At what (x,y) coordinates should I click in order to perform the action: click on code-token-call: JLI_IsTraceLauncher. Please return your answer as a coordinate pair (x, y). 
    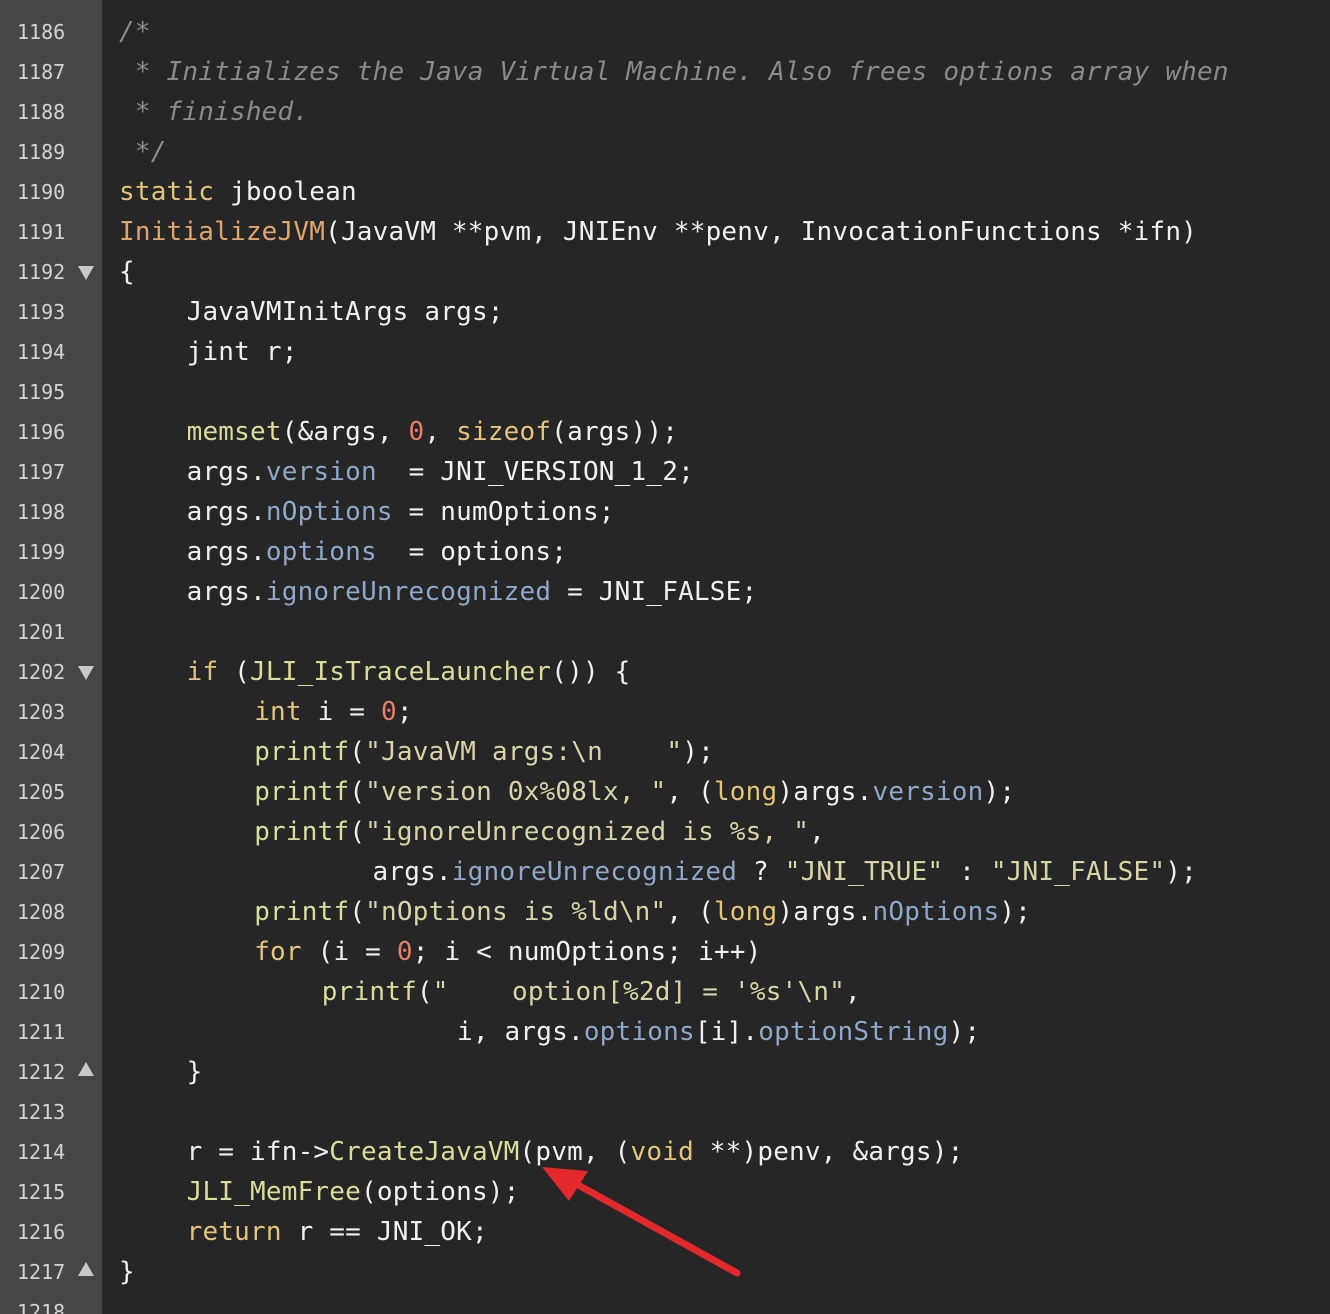
    Looking at the image, I should click on (401, 672).